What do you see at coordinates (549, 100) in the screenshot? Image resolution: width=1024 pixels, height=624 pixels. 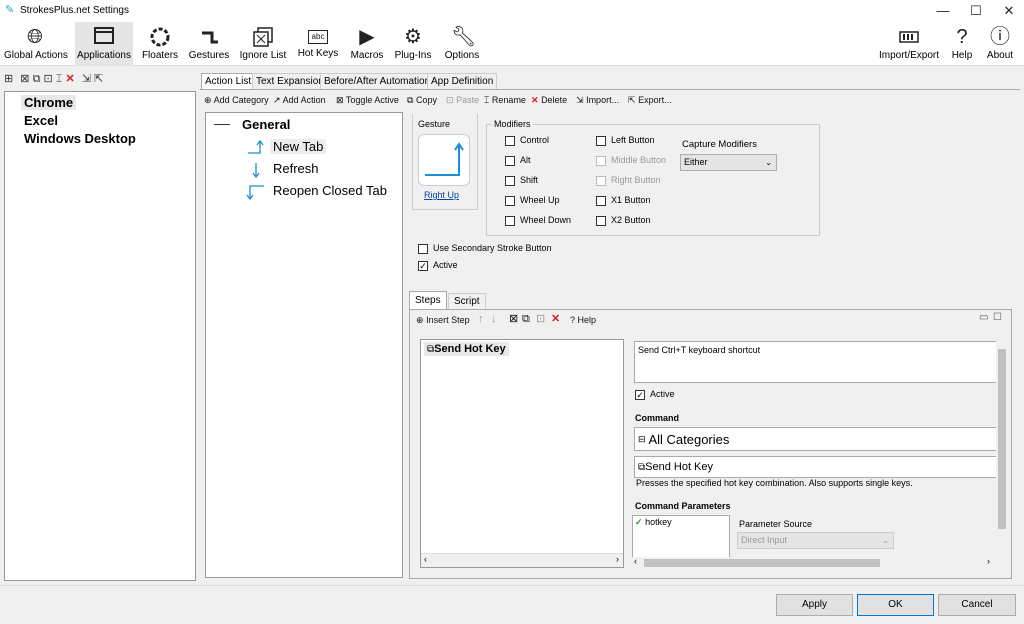 I see `delete-button: ✕ Delete` at bounding box center [549, 100].